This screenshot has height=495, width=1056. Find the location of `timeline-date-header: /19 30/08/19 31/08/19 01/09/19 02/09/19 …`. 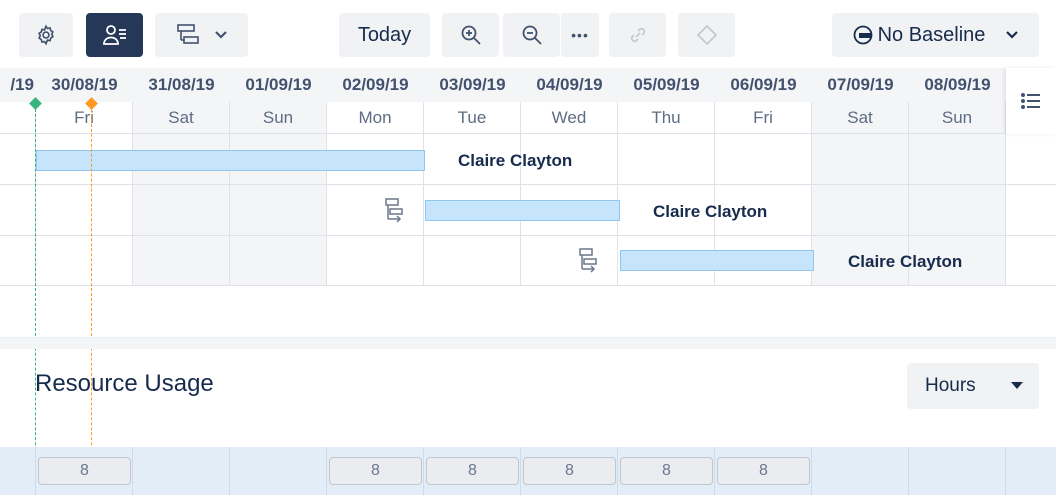

timeline-date-header: /19 30/08/19 31/08/19 01/09/19 02/09/19 … is located at coordinates (528, 85).